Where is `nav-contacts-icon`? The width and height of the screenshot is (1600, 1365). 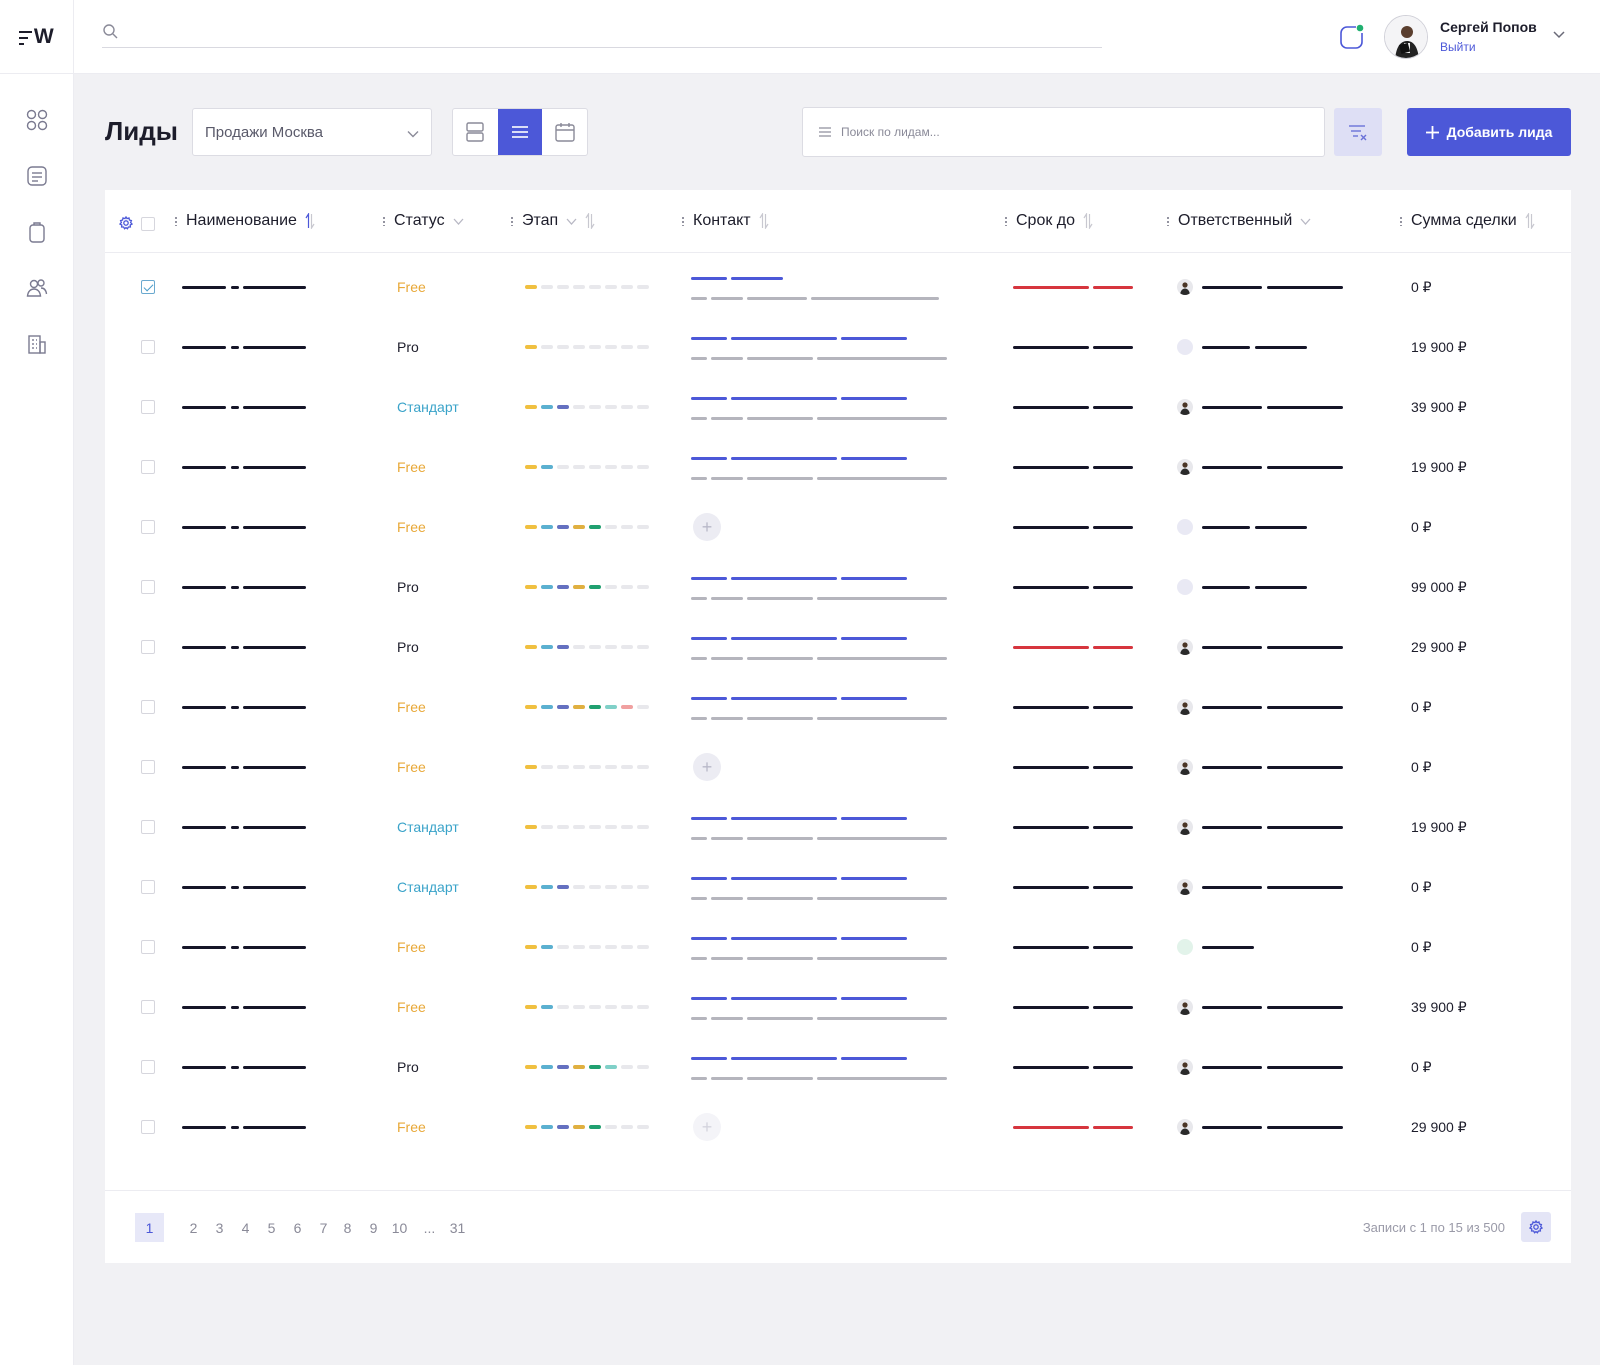
nav-contacts-icon is located at coordinates (37, 288).